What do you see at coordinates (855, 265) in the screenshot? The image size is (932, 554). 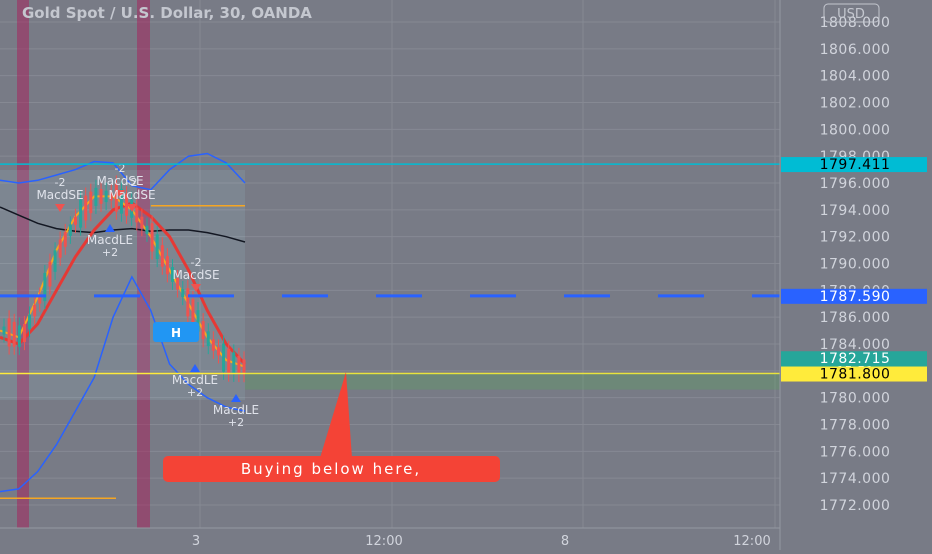 I see `y-tick-label: 1790.000` at bounding box center [855, 265].